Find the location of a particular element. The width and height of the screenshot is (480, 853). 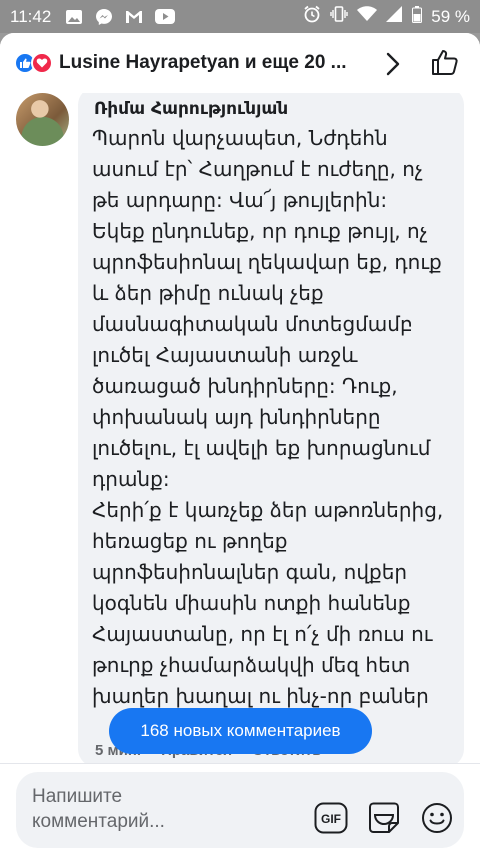

battery-icon is located at coordinates (417, 16).